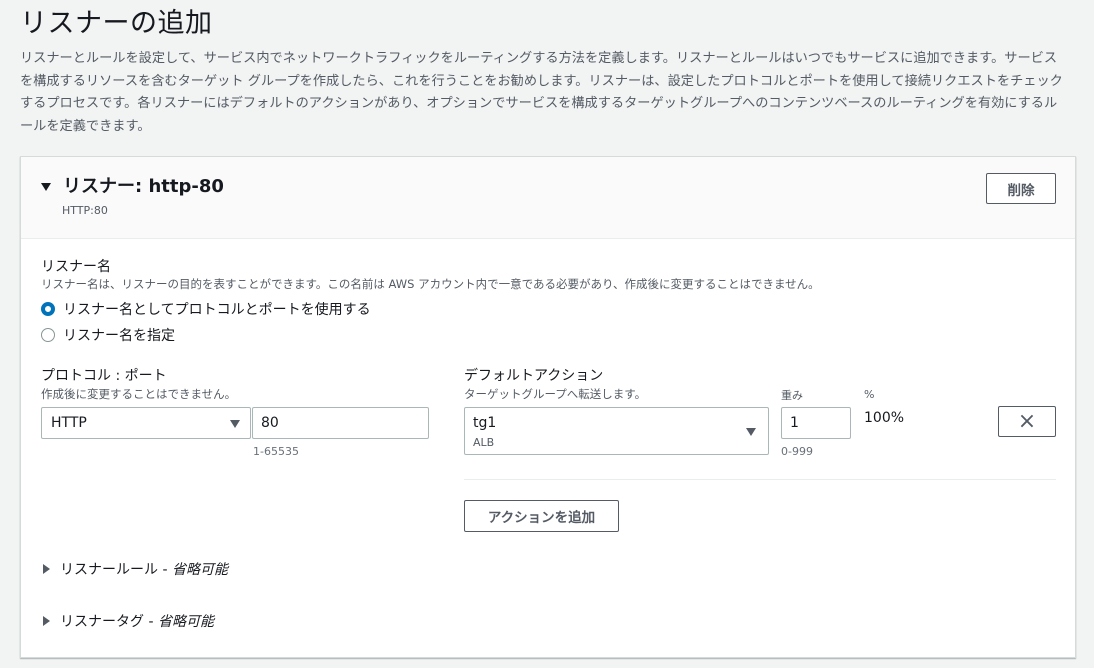 The height and width of the screenshot is (668, 1094). What do you see at coordinates (119, 336) in the screenshot?
I see `radio-label: リスナー名を指定` at bounding box center [119, 336].